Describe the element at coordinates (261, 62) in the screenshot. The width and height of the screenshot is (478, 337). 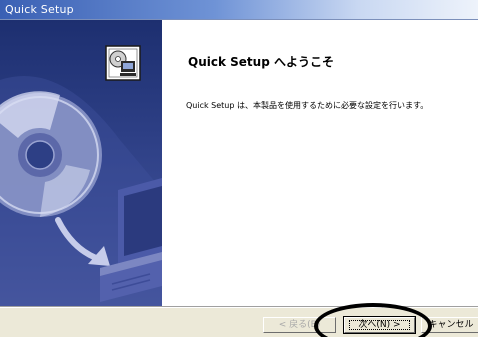
I see `page-heading: Quick Setup へようこそ` at that location.